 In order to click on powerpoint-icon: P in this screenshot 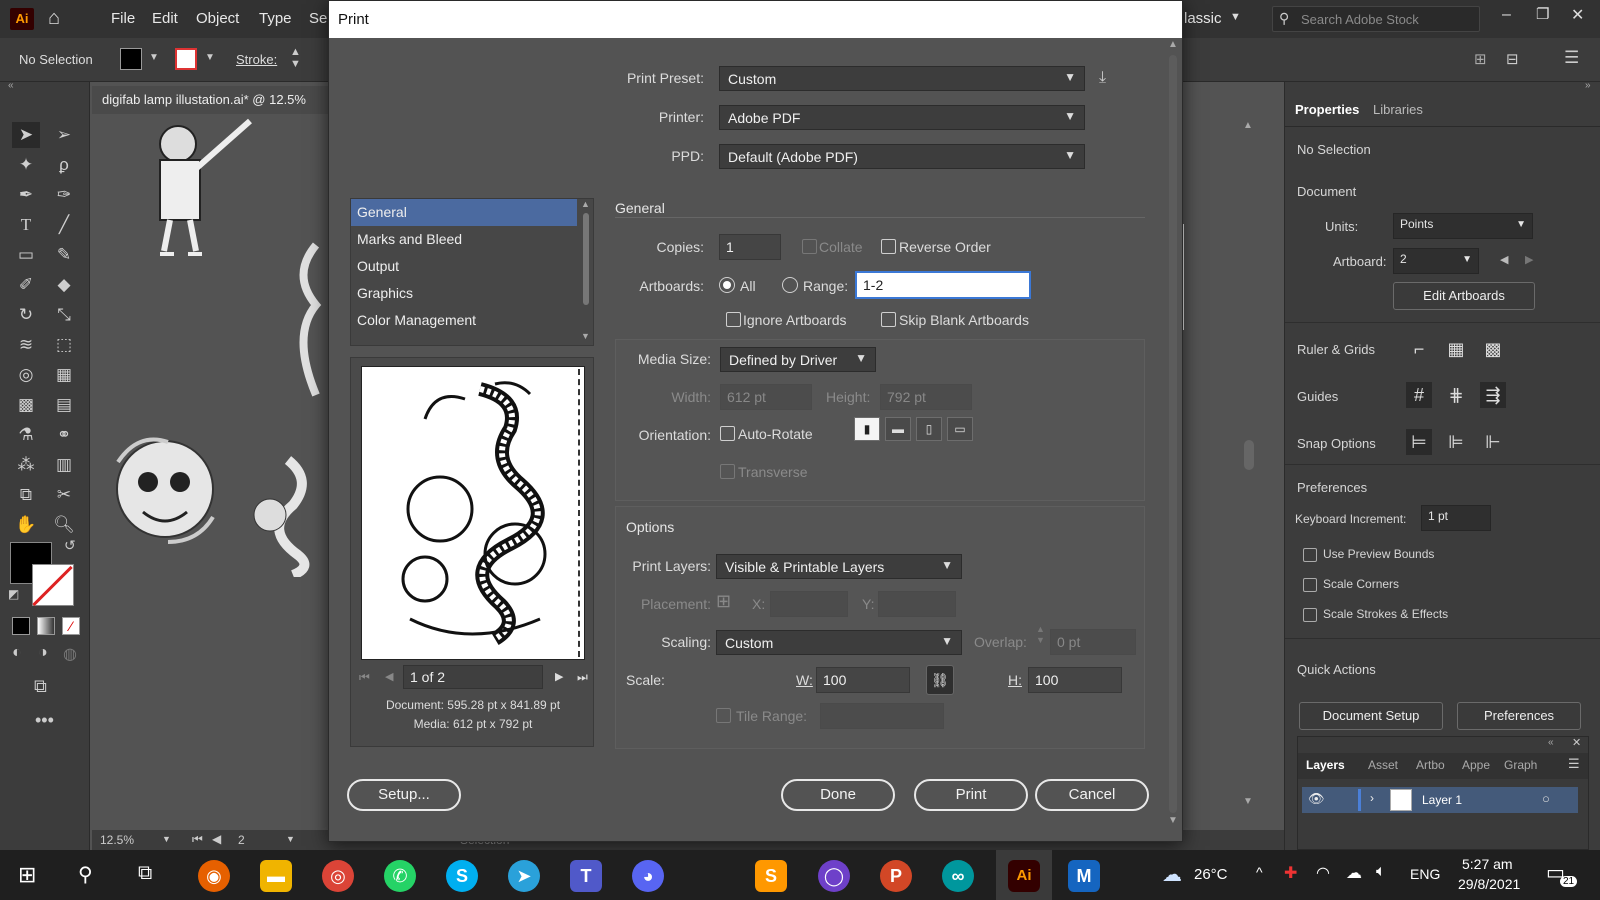, I will do `click(896, 876)`.